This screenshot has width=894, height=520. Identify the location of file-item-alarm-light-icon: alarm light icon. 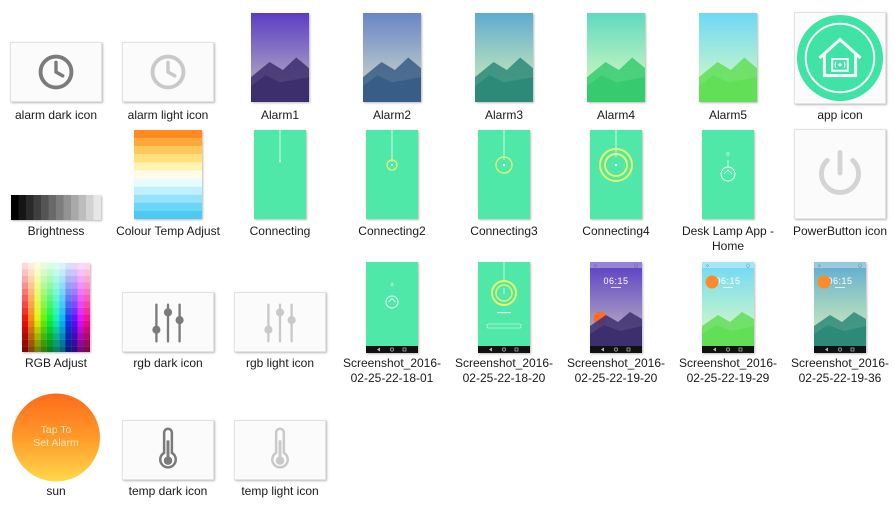
(168, 67).